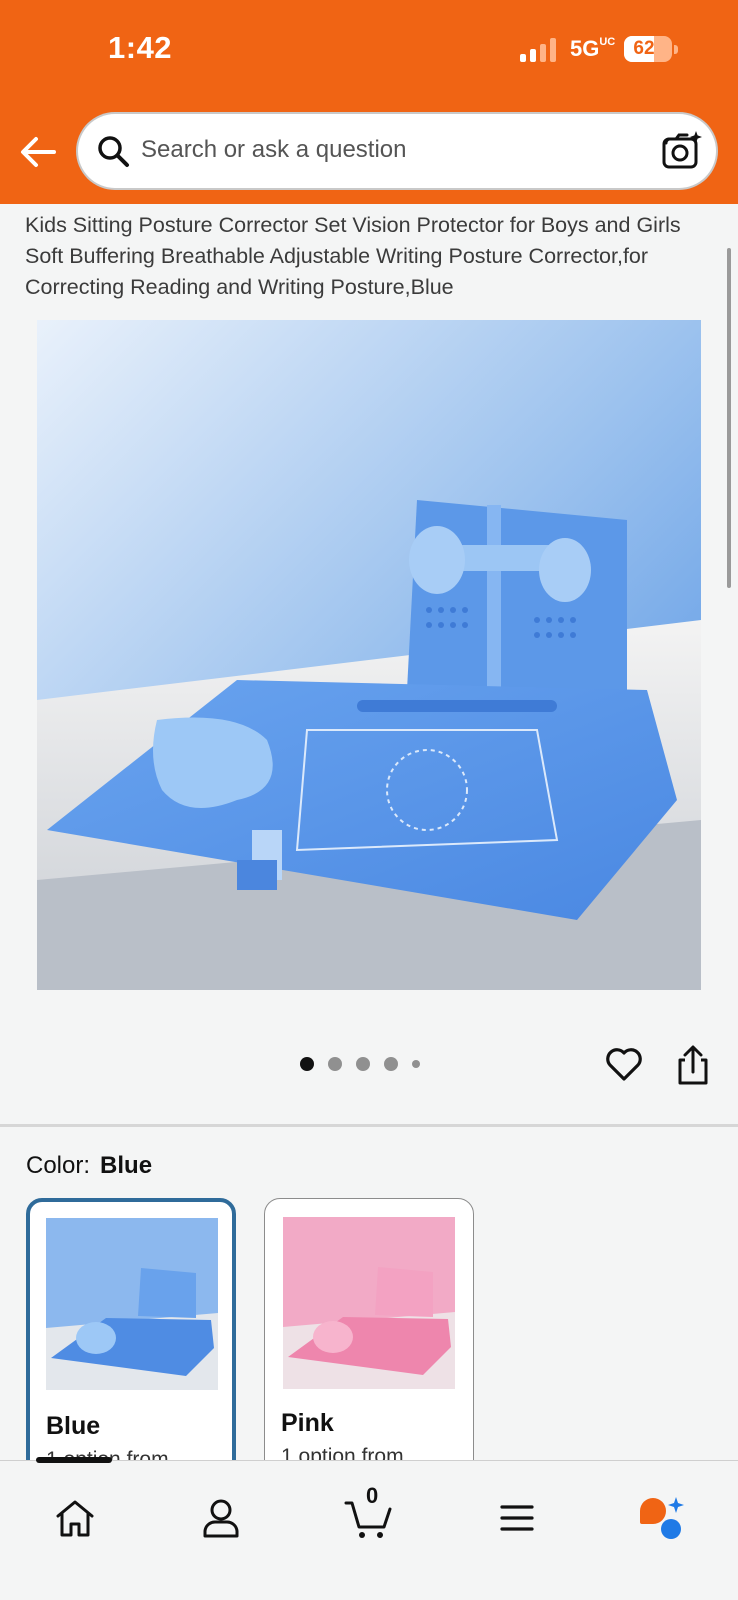  What do you see at coordinates (140, 47) in the screenshot?
I see `status-time: 1:42` at bounding box center [140, 47].